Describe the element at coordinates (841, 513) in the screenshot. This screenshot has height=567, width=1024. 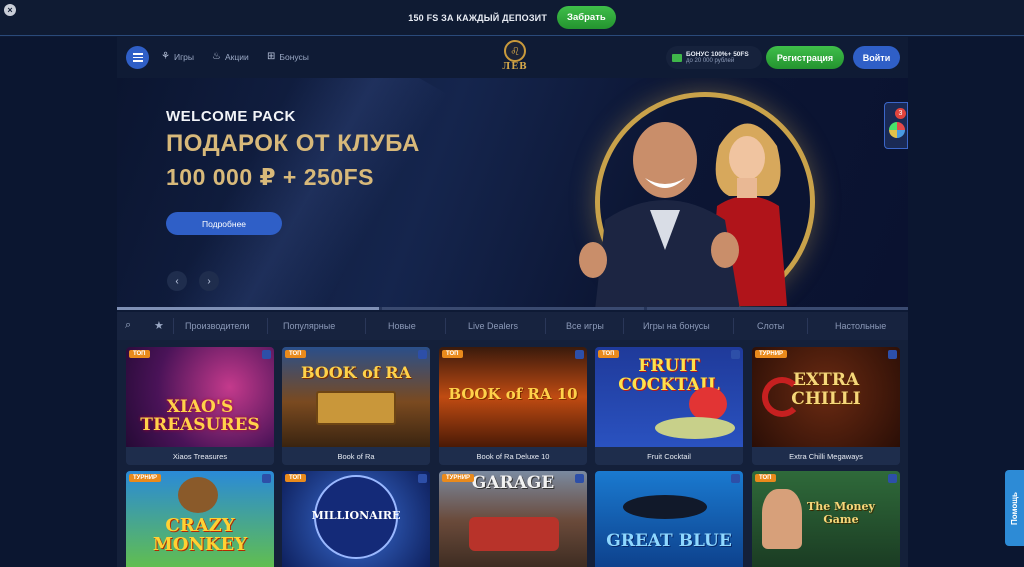
I see `game-art-text: The Money Game` at that location.